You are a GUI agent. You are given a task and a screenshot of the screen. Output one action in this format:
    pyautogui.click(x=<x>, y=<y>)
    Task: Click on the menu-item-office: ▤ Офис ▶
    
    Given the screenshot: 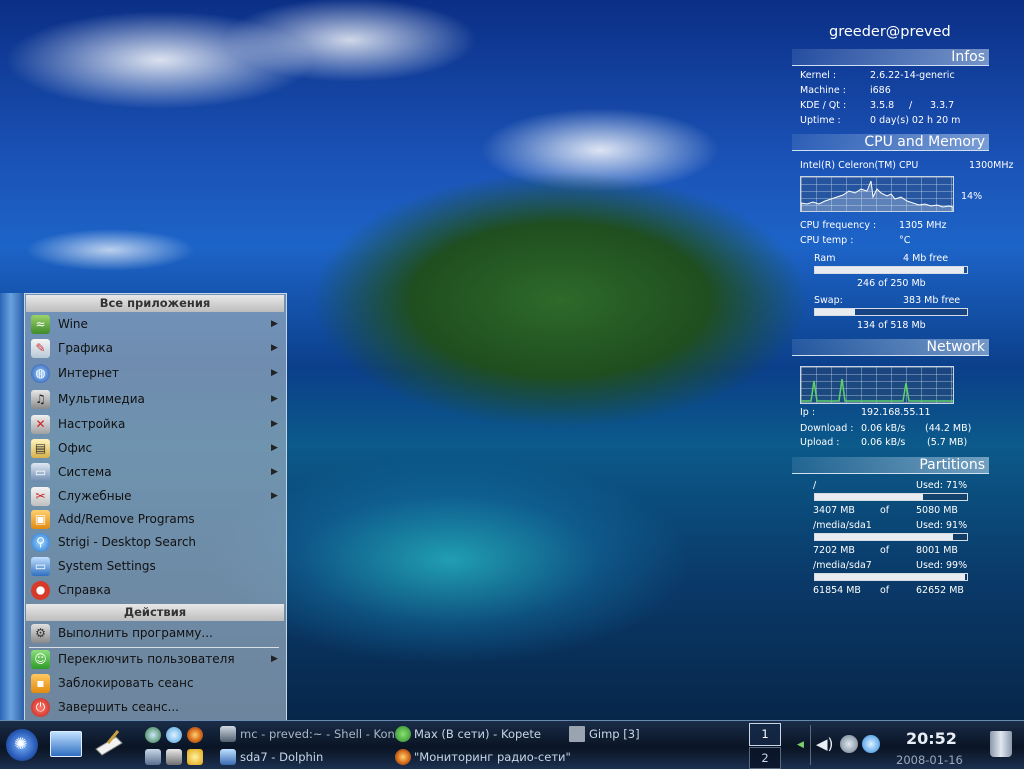 What is the action you would take?
    pyautogui.click(x=154, y=448)
    